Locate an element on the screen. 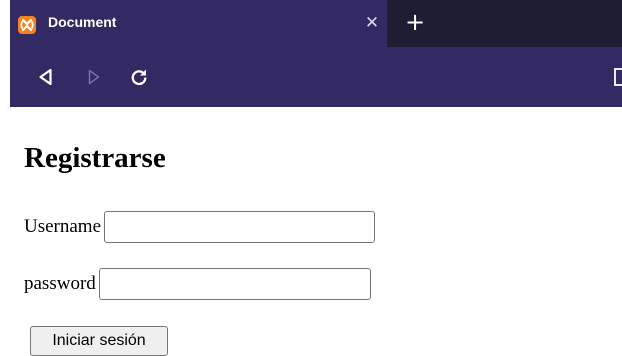 This screenshot has height=356, width=622. tab-strip: Document ✕ + is located at coordinates (316, 23).